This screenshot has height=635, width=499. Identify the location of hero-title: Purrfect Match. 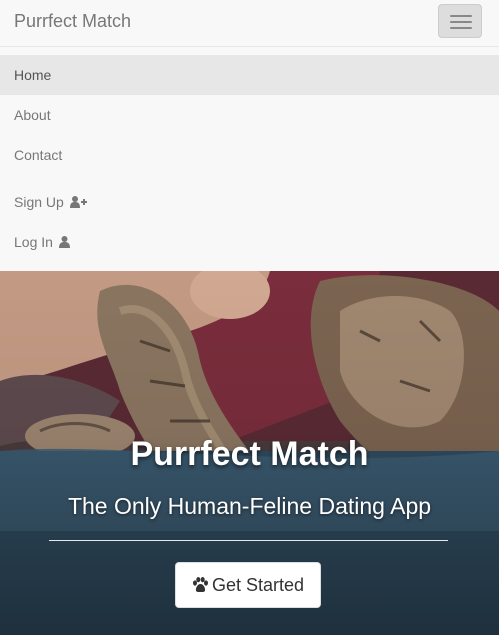
(249, 454).